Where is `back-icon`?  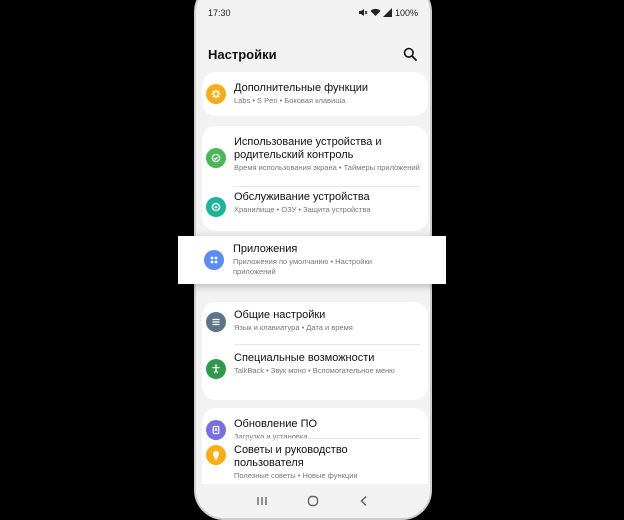 back-icon is located at coordinates (363, 501).